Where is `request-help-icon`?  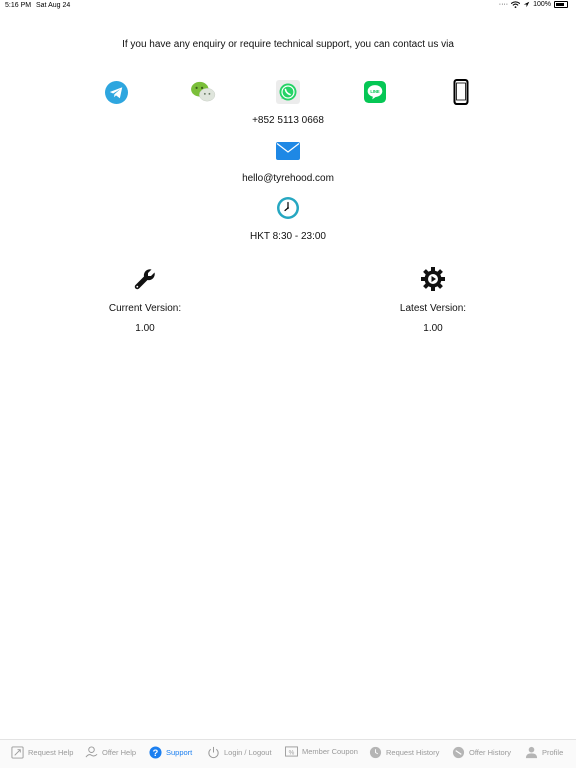
request-help-icon is located at coordinates (17, 752).